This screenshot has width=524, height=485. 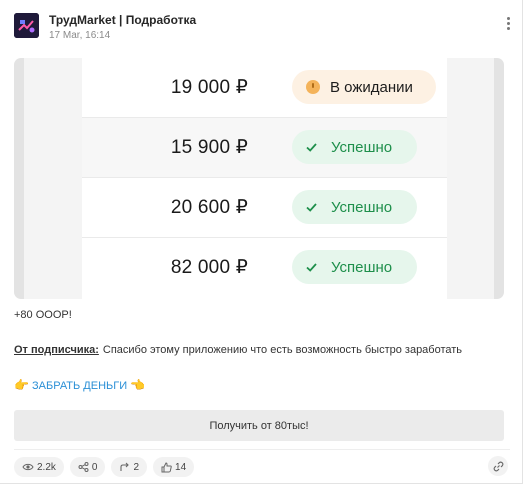 I want to click on cta-link-text: ЗАБРАТЬ ДЕНЬГИ, so click(x=79, y=386).